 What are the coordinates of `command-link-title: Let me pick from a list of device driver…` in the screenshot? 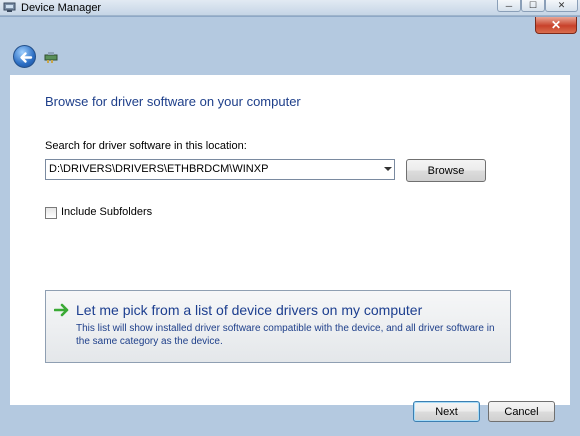 It's located at (249, 310).